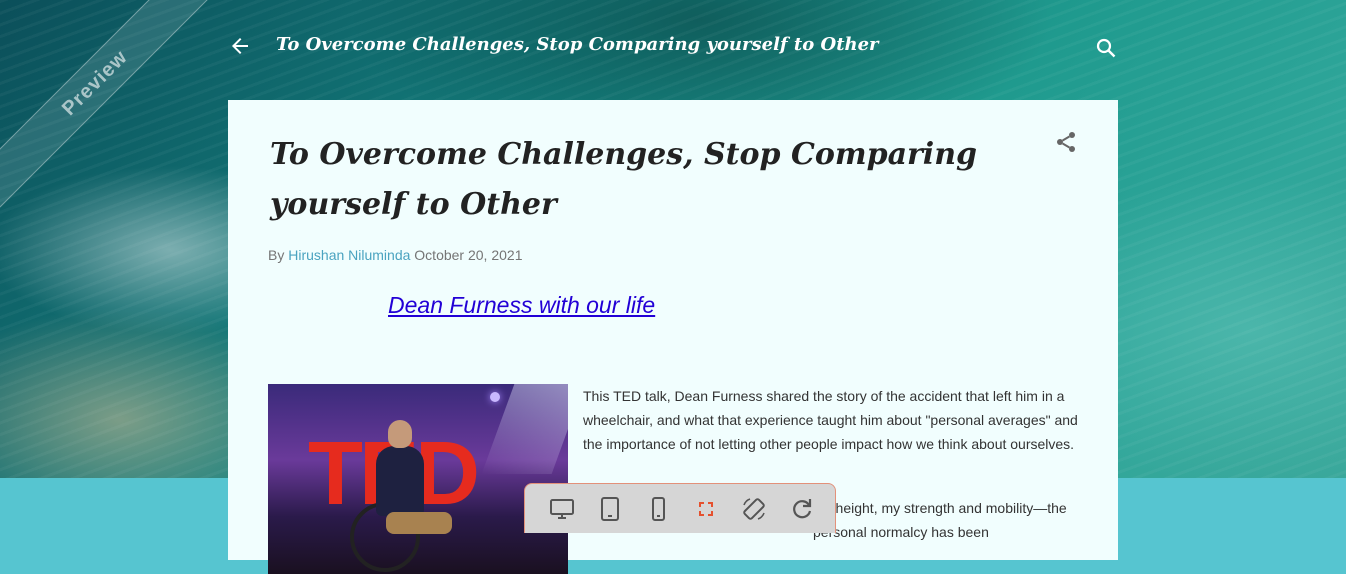 The height and width of the screenshot is (574, 1346). I want to click on post-image: TED, so click(418, 479).